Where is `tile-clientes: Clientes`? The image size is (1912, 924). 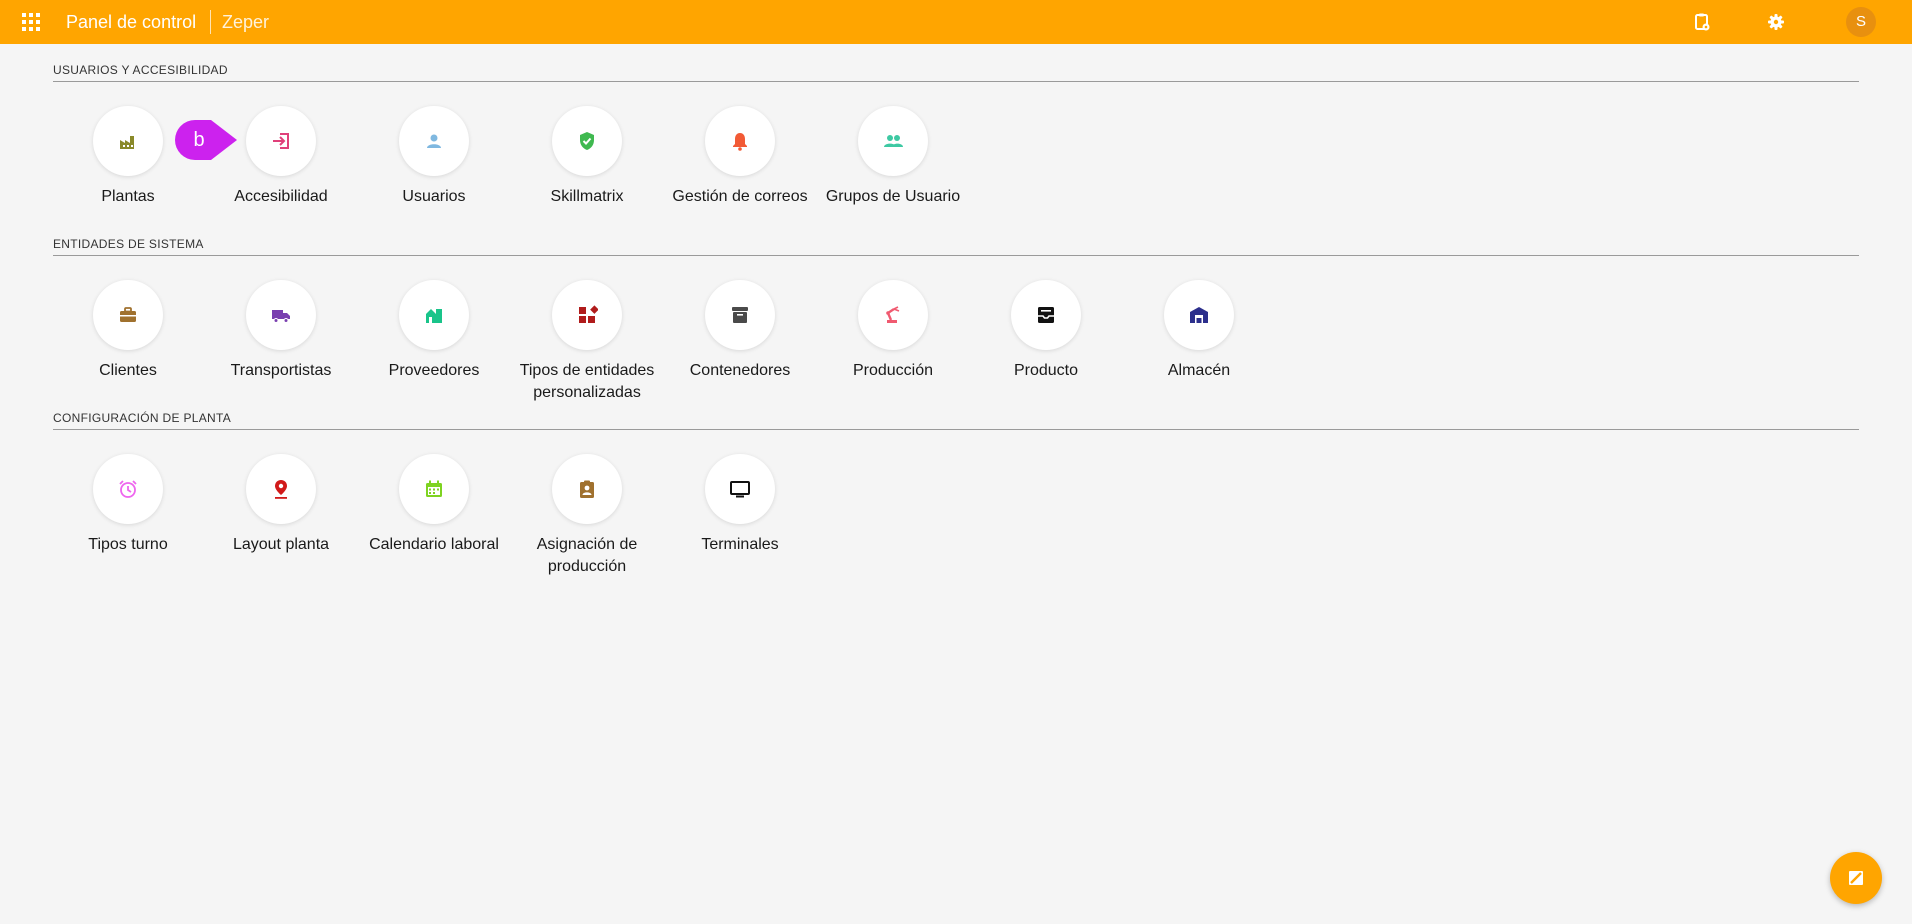 tile-clientes: Clientes is located at coordinates (128, 331).